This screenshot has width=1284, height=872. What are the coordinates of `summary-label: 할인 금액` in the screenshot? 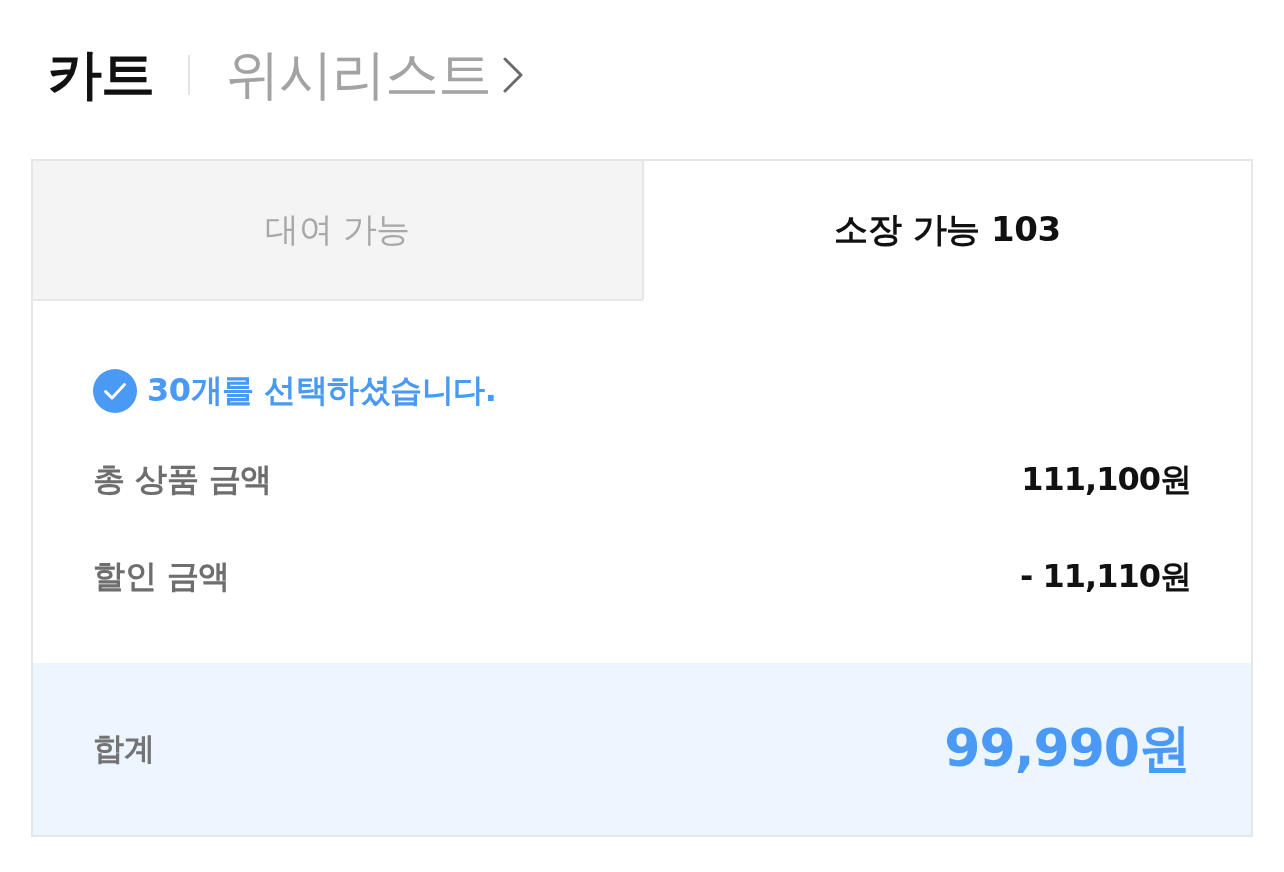 It's located at (161, 576).